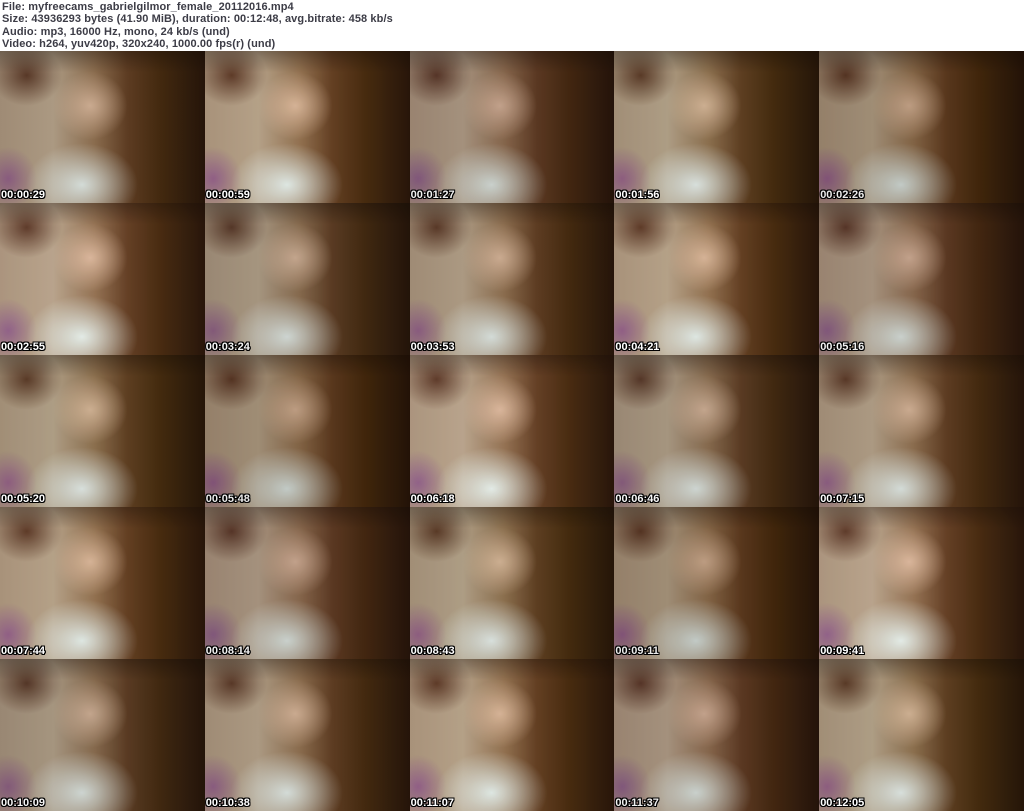  Describe the element at coordinates (717, 279) in the screenshot. I see `video-thumbnail: 00:04:21` at that location.